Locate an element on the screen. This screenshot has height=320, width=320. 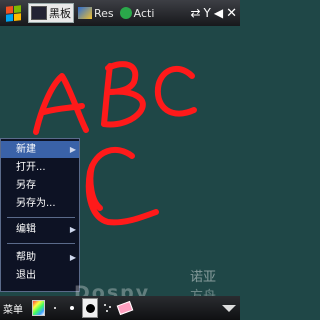
blackboard-app-icon is located at coordinates (39, 13).